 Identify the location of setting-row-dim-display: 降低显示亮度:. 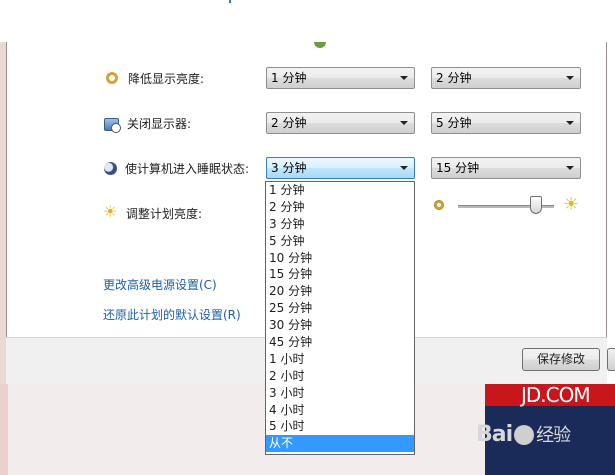
(154, 78).